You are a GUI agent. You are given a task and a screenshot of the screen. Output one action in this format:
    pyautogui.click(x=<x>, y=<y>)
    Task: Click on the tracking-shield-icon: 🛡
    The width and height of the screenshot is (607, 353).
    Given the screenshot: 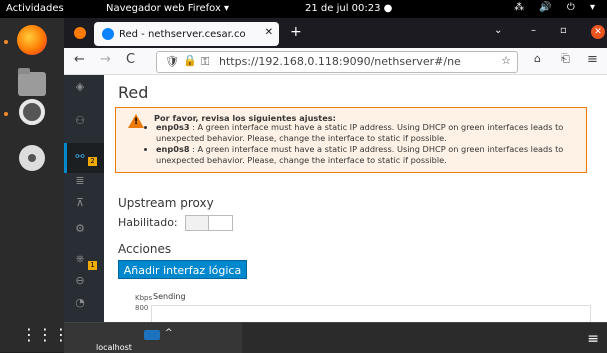 What is the action you would take?
    pyautogui.click(x=172, y=61)
    